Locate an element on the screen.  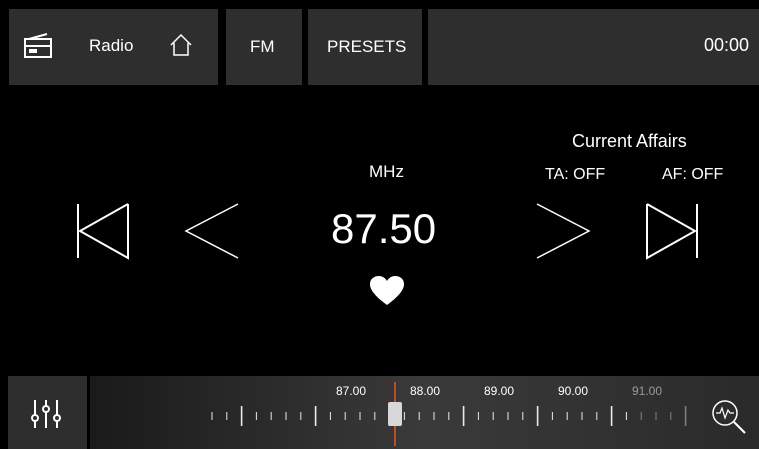
presets-button: PRESETS is located at coordinates (365, 47).